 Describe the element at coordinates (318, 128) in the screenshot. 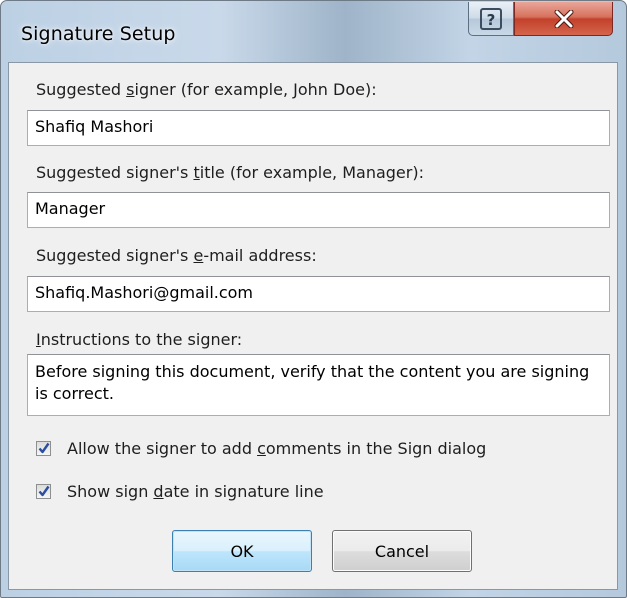

I see `signer-name-input: Shafiq Mashori` at that location.